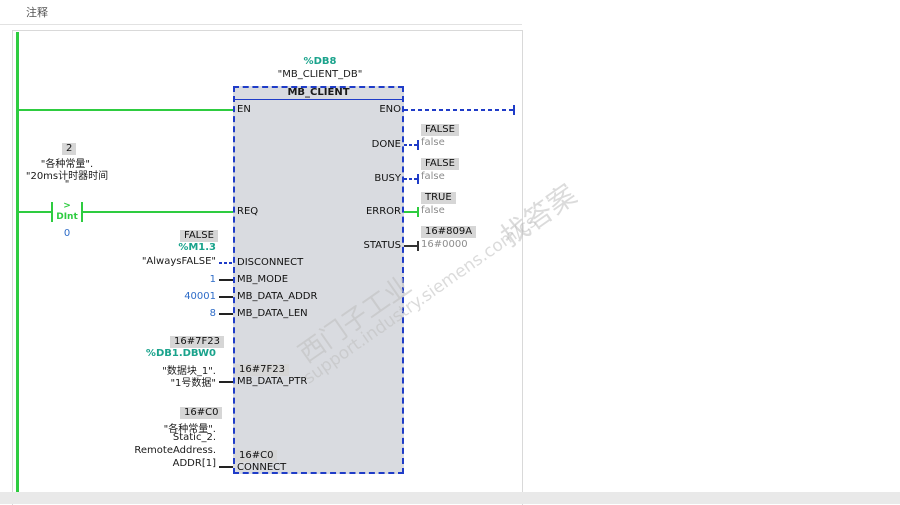 The height and width of the screenshot is (505, 900). Describe the element at coordinates (450, 498) in the screenshot. I see `bottom-scroll-area` at that location.